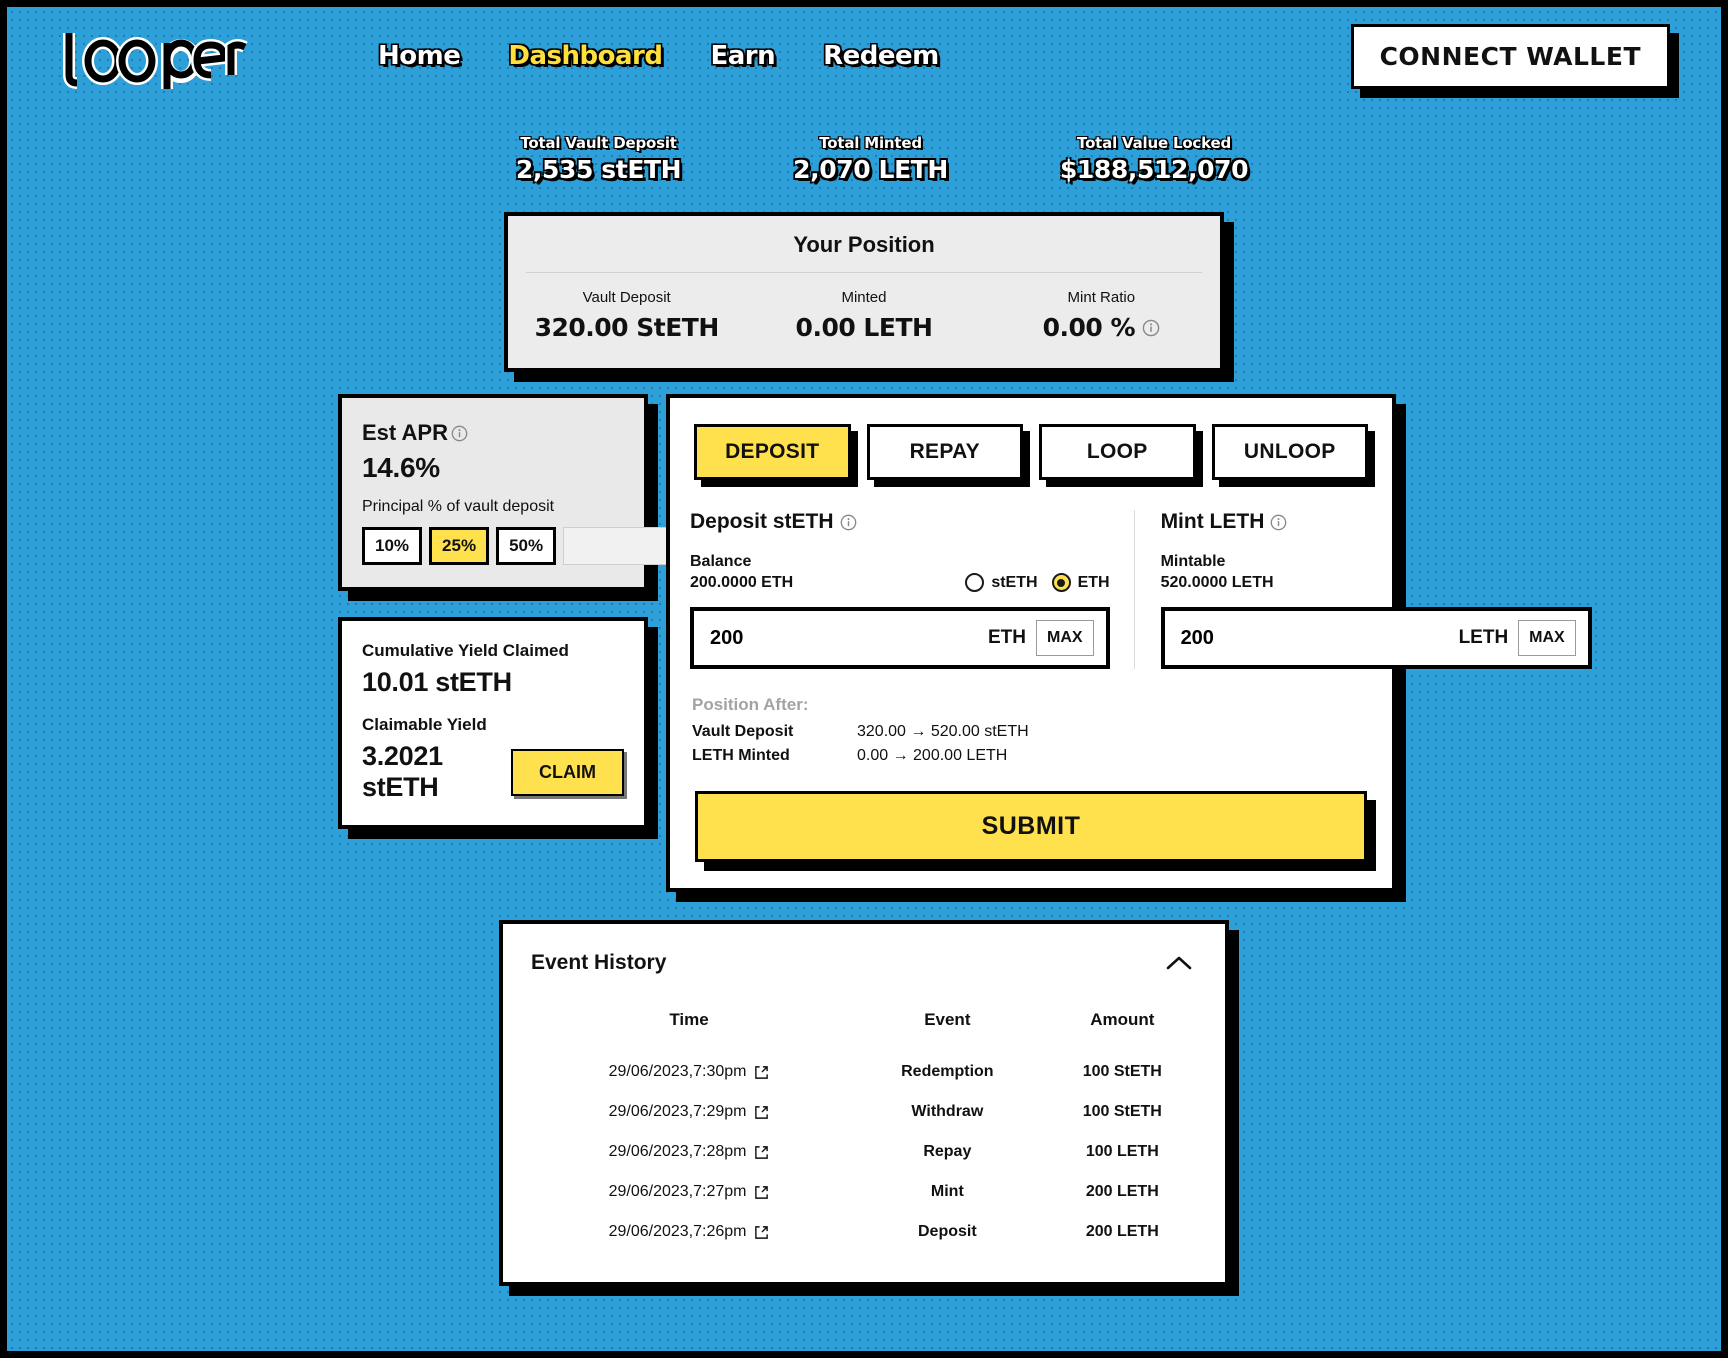 The image size is (1728, 1358). Describe the element at coordinates (153, 59) in the screenshot. I see `looper-logo` at that location.